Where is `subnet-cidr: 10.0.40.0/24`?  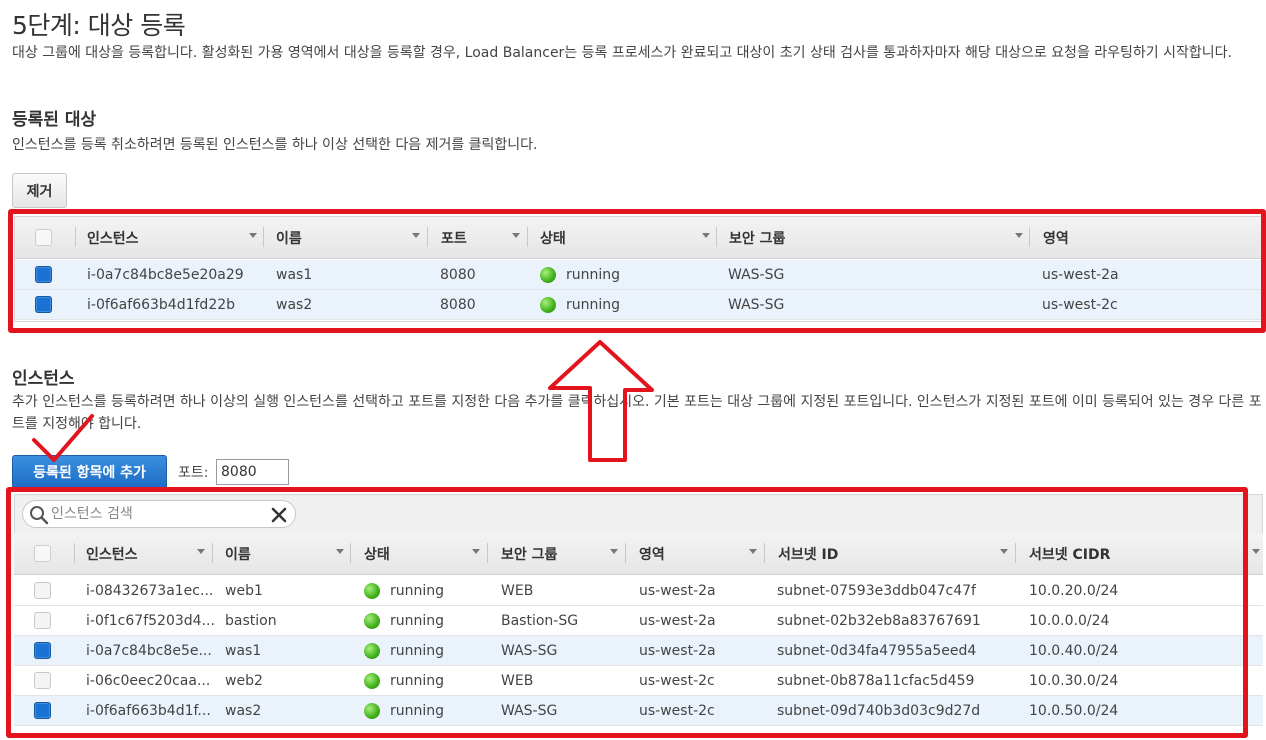 subnet-cidr: 10.0.40.0/24 is located at coordinates (1074, 651).